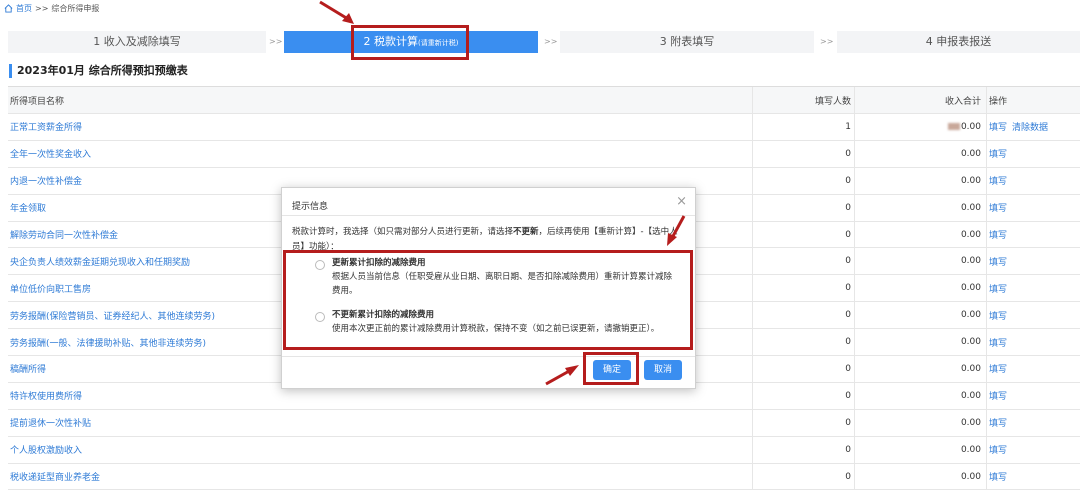  I want to click on cancel-button: 取消, so click(663, 370).